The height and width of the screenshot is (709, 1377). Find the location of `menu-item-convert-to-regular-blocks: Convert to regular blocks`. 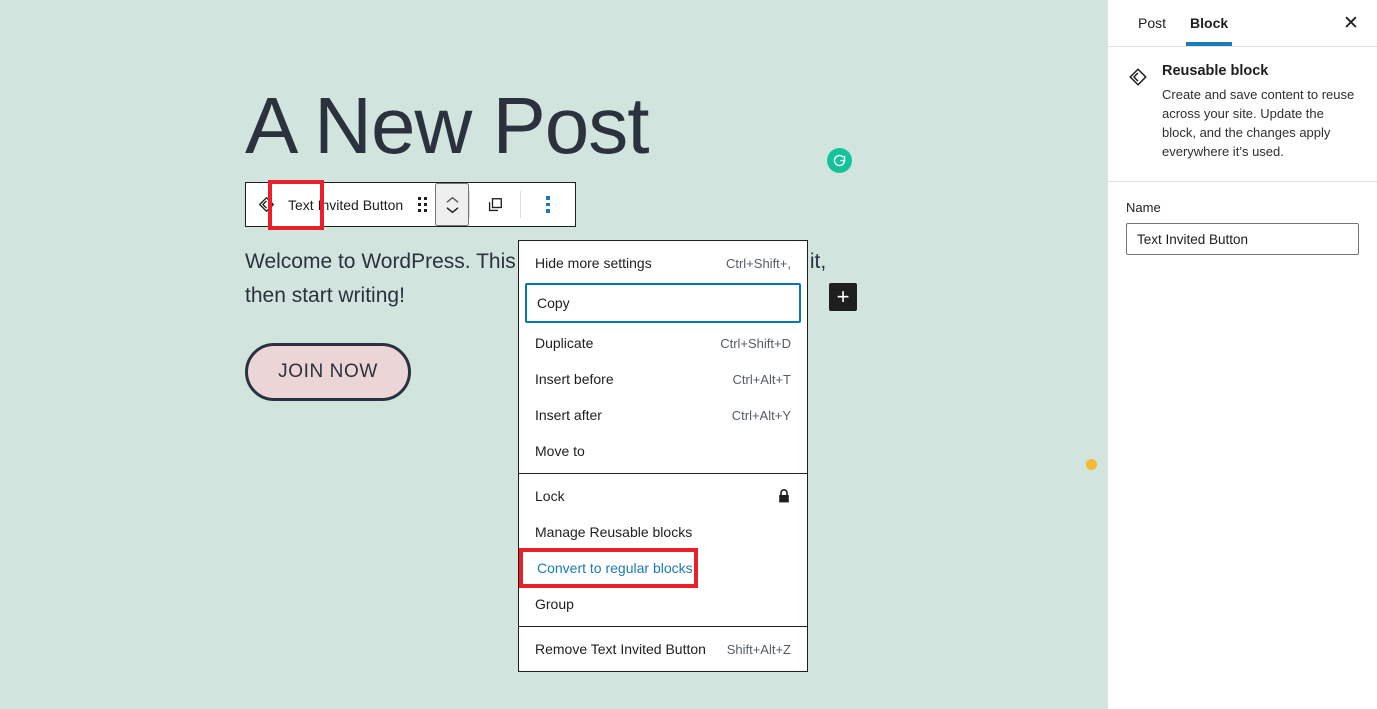

menu-item-convert-to-regular-blocks: Convert to regular blocks is located at coordinates (608, 568).